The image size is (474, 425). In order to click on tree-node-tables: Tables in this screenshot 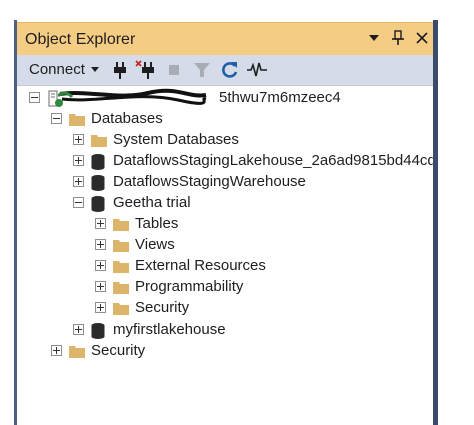, I will do `click(136, 223)`.